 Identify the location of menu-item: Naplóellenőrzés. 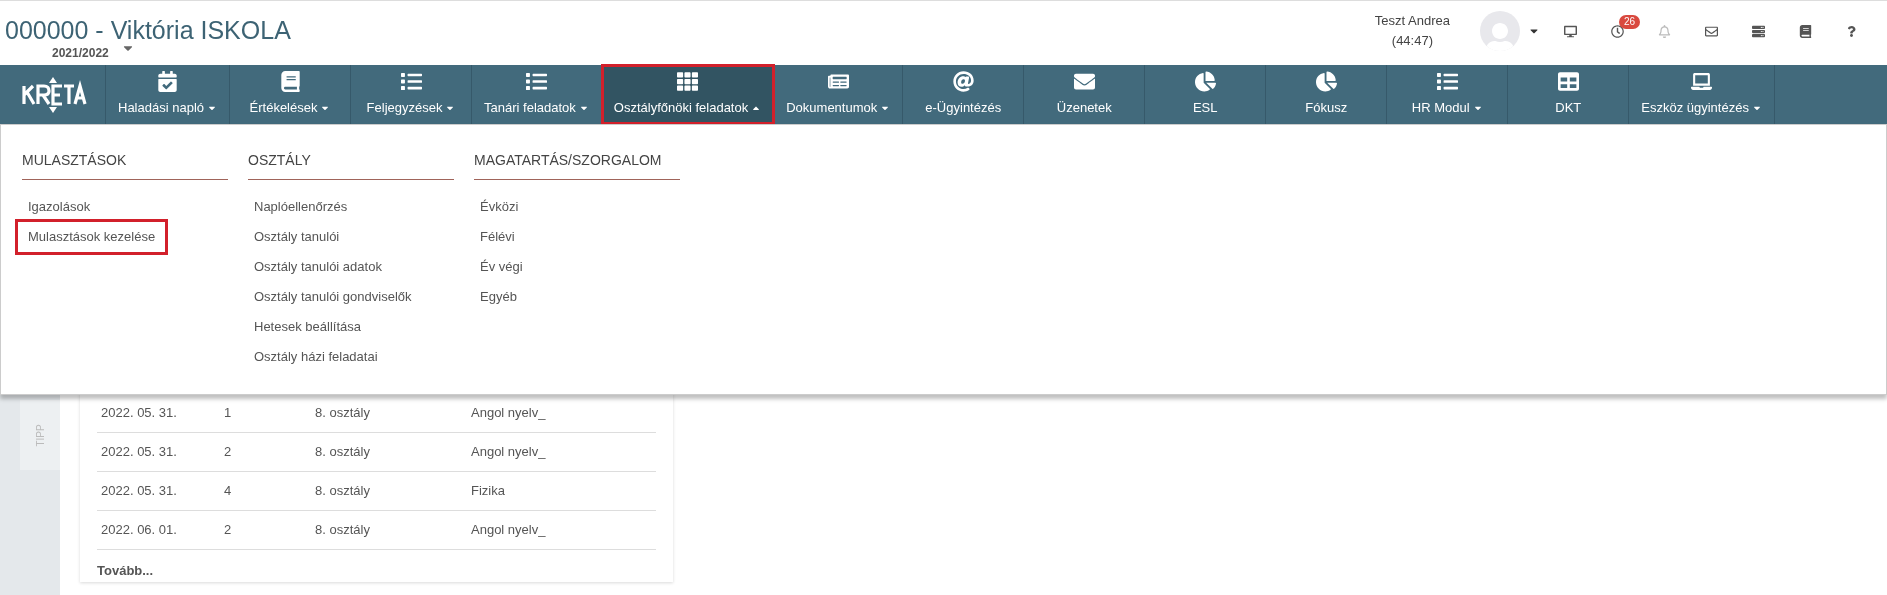
(301, 207).